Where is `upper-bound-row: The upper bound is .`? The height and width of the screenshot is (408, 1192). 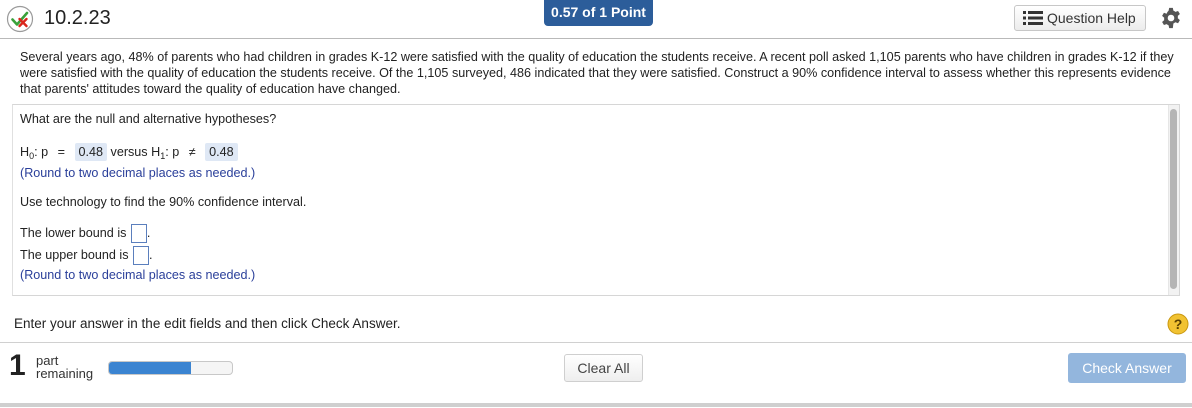
upper-bound-row: The upper bound is . is located at coordinates (86, 255).